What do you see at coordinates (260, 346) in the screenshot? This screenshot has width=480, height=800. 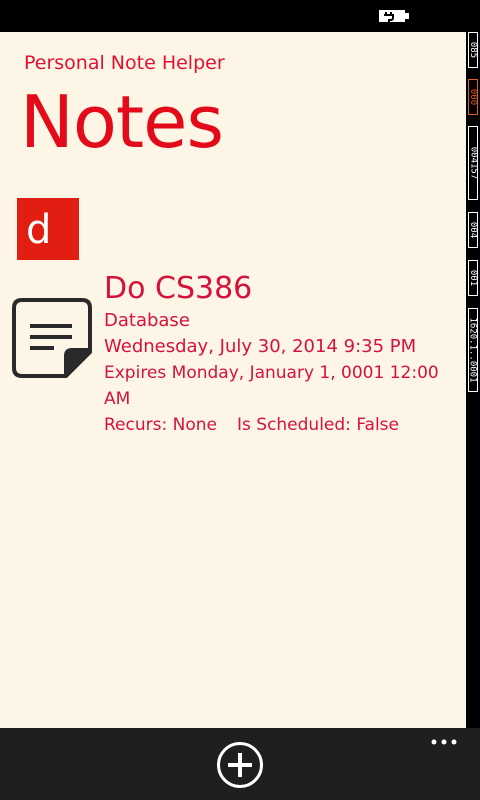 I see `note-date: Wednesday, July 30, 2014 9:35 PM` at bounding box center [260, 346].